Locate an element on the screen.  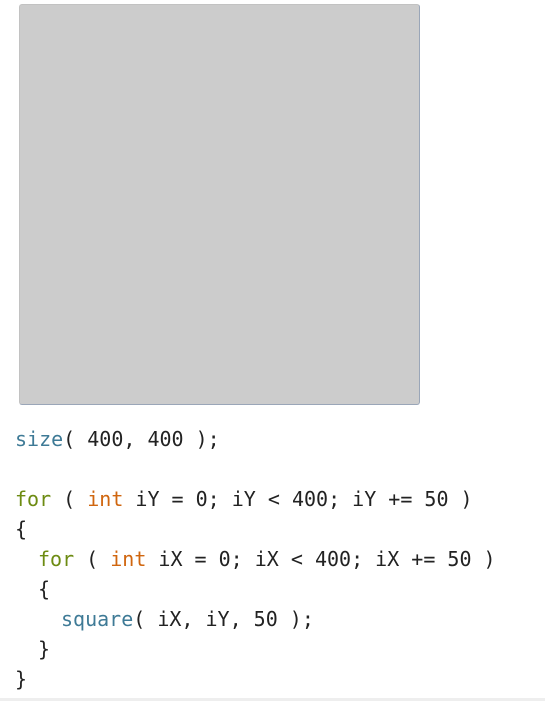
loop-expr: iX = 0; iX < 400; iX += 50 ) is located at coordinates (321, 559).